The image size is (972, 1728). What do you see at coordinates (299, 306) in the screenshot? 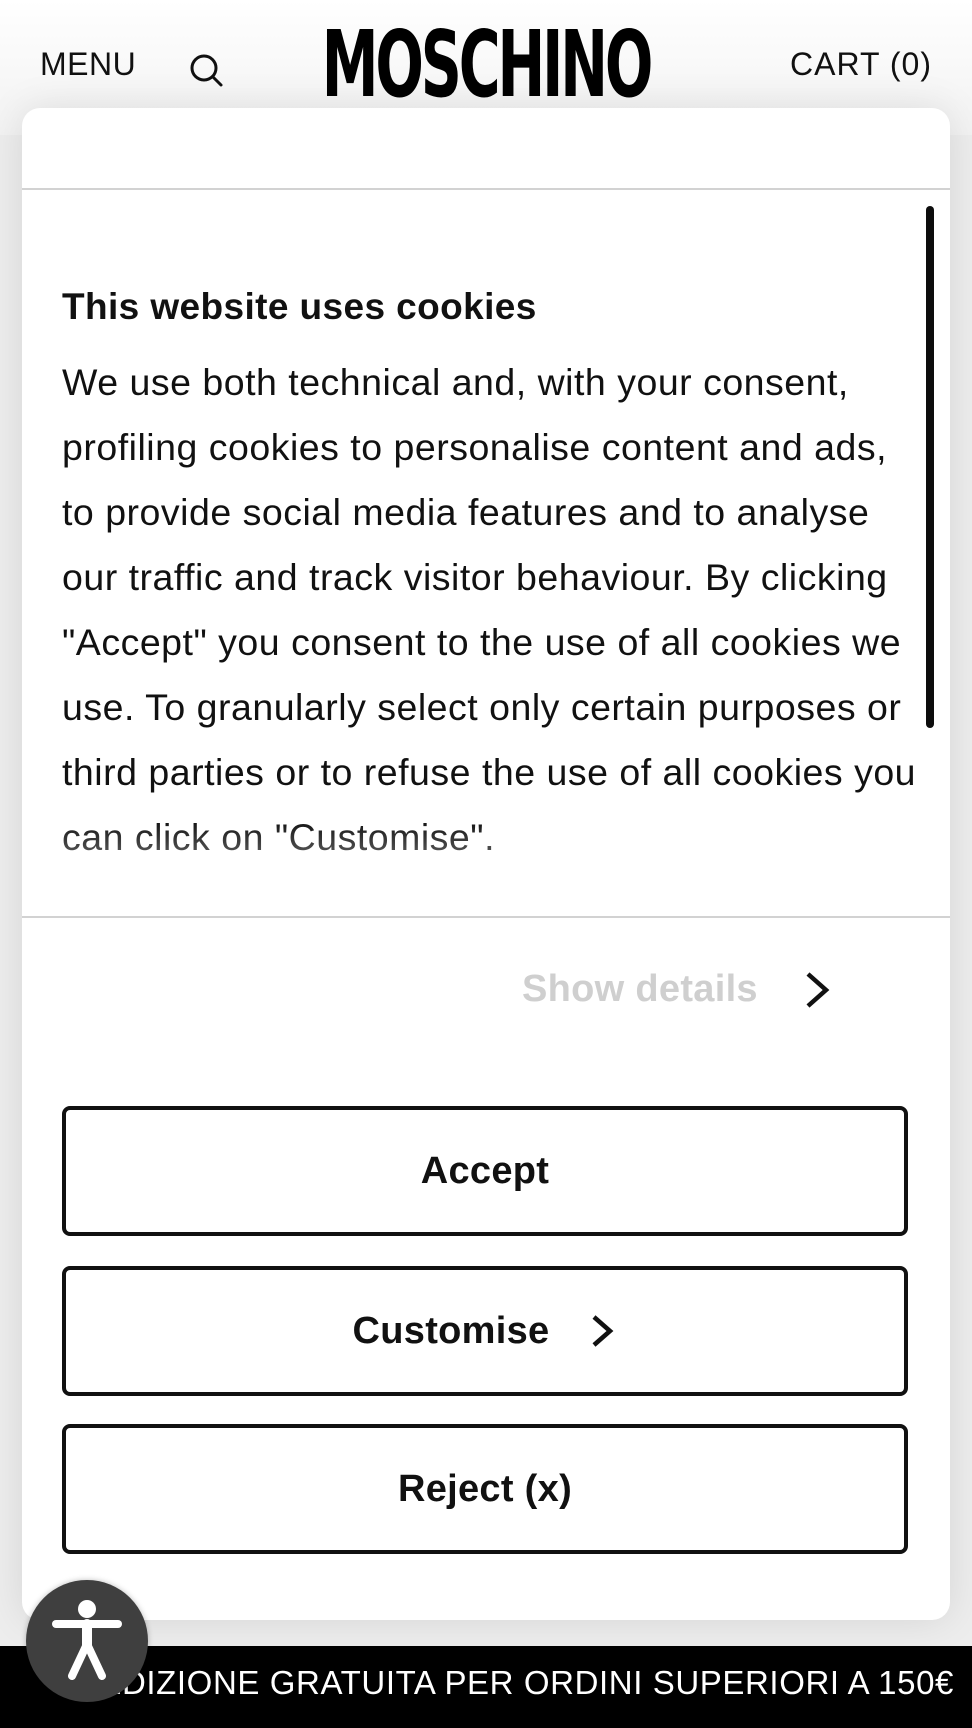
I see `cookie-title: This website uses cookies` at bounding box center [299, 306].